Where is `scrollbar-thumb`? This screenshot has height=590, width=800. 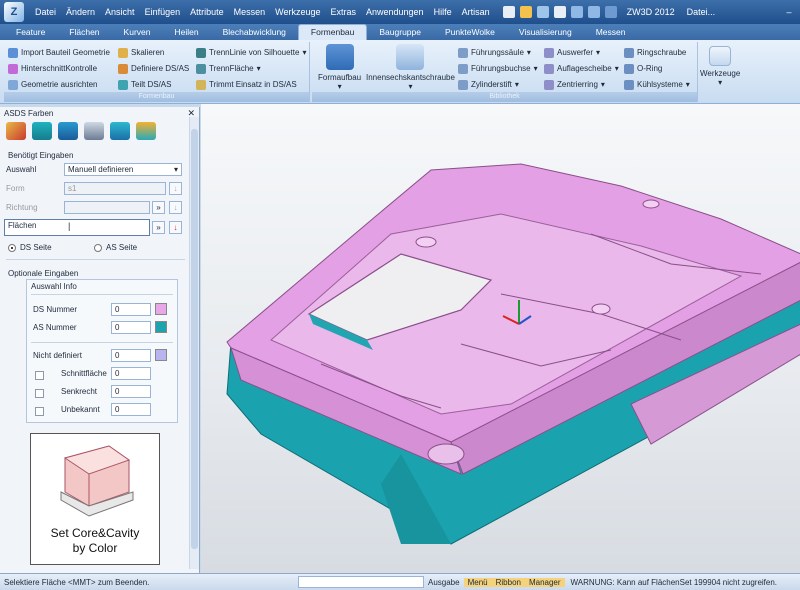 scrollbar-thumb is located at coordinates (194, 339).